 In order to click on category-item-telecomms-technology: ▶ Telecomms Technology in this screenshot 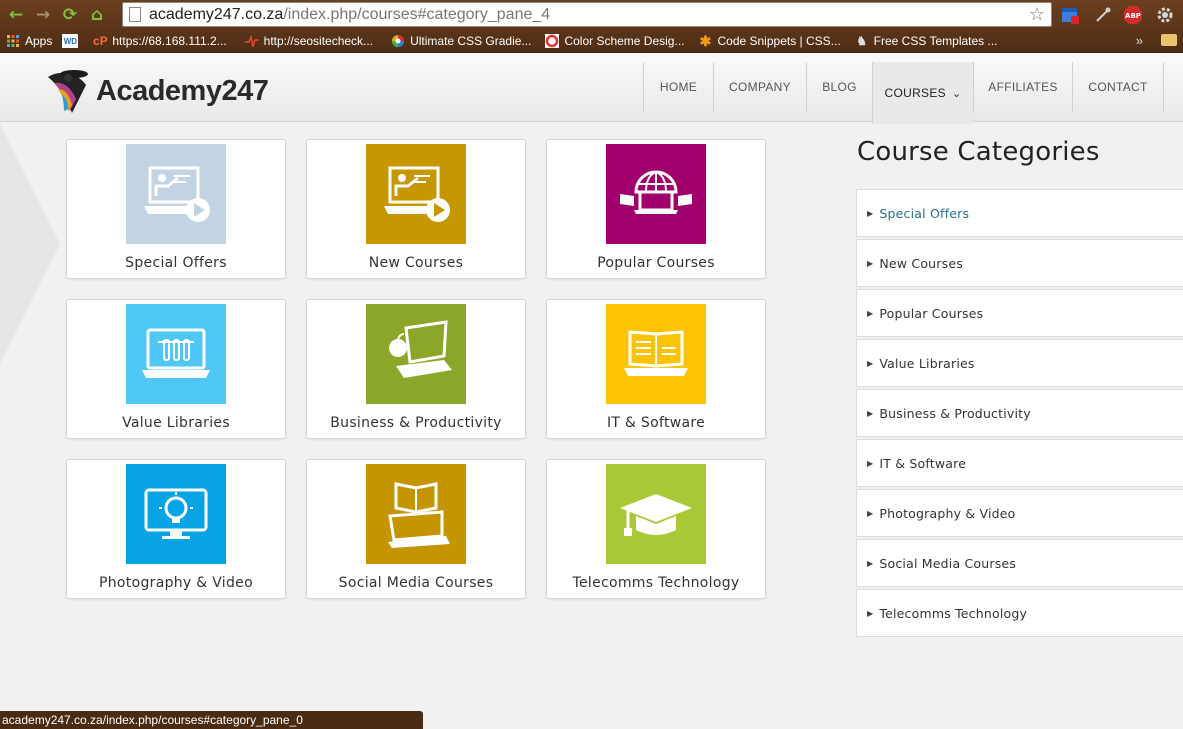, I will do `click(1019, 613)`.